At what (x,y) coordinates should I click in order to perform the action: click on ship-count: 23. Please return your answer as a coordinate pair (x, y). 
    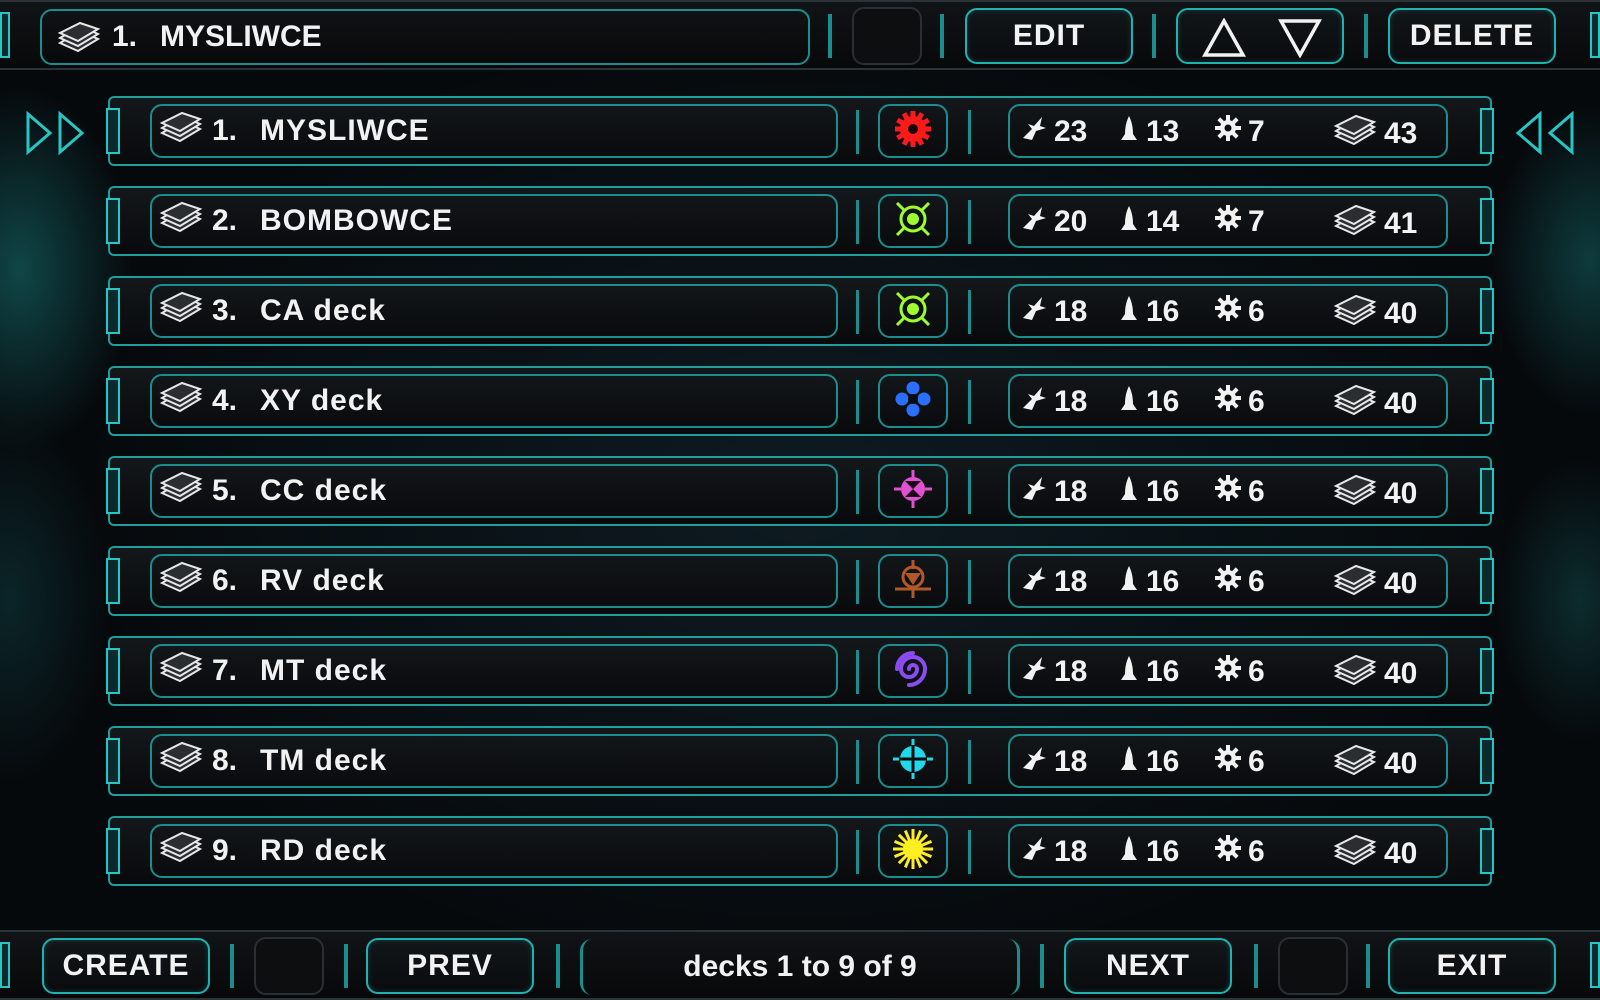
    Looking at the image, I should click on (1053, 132).